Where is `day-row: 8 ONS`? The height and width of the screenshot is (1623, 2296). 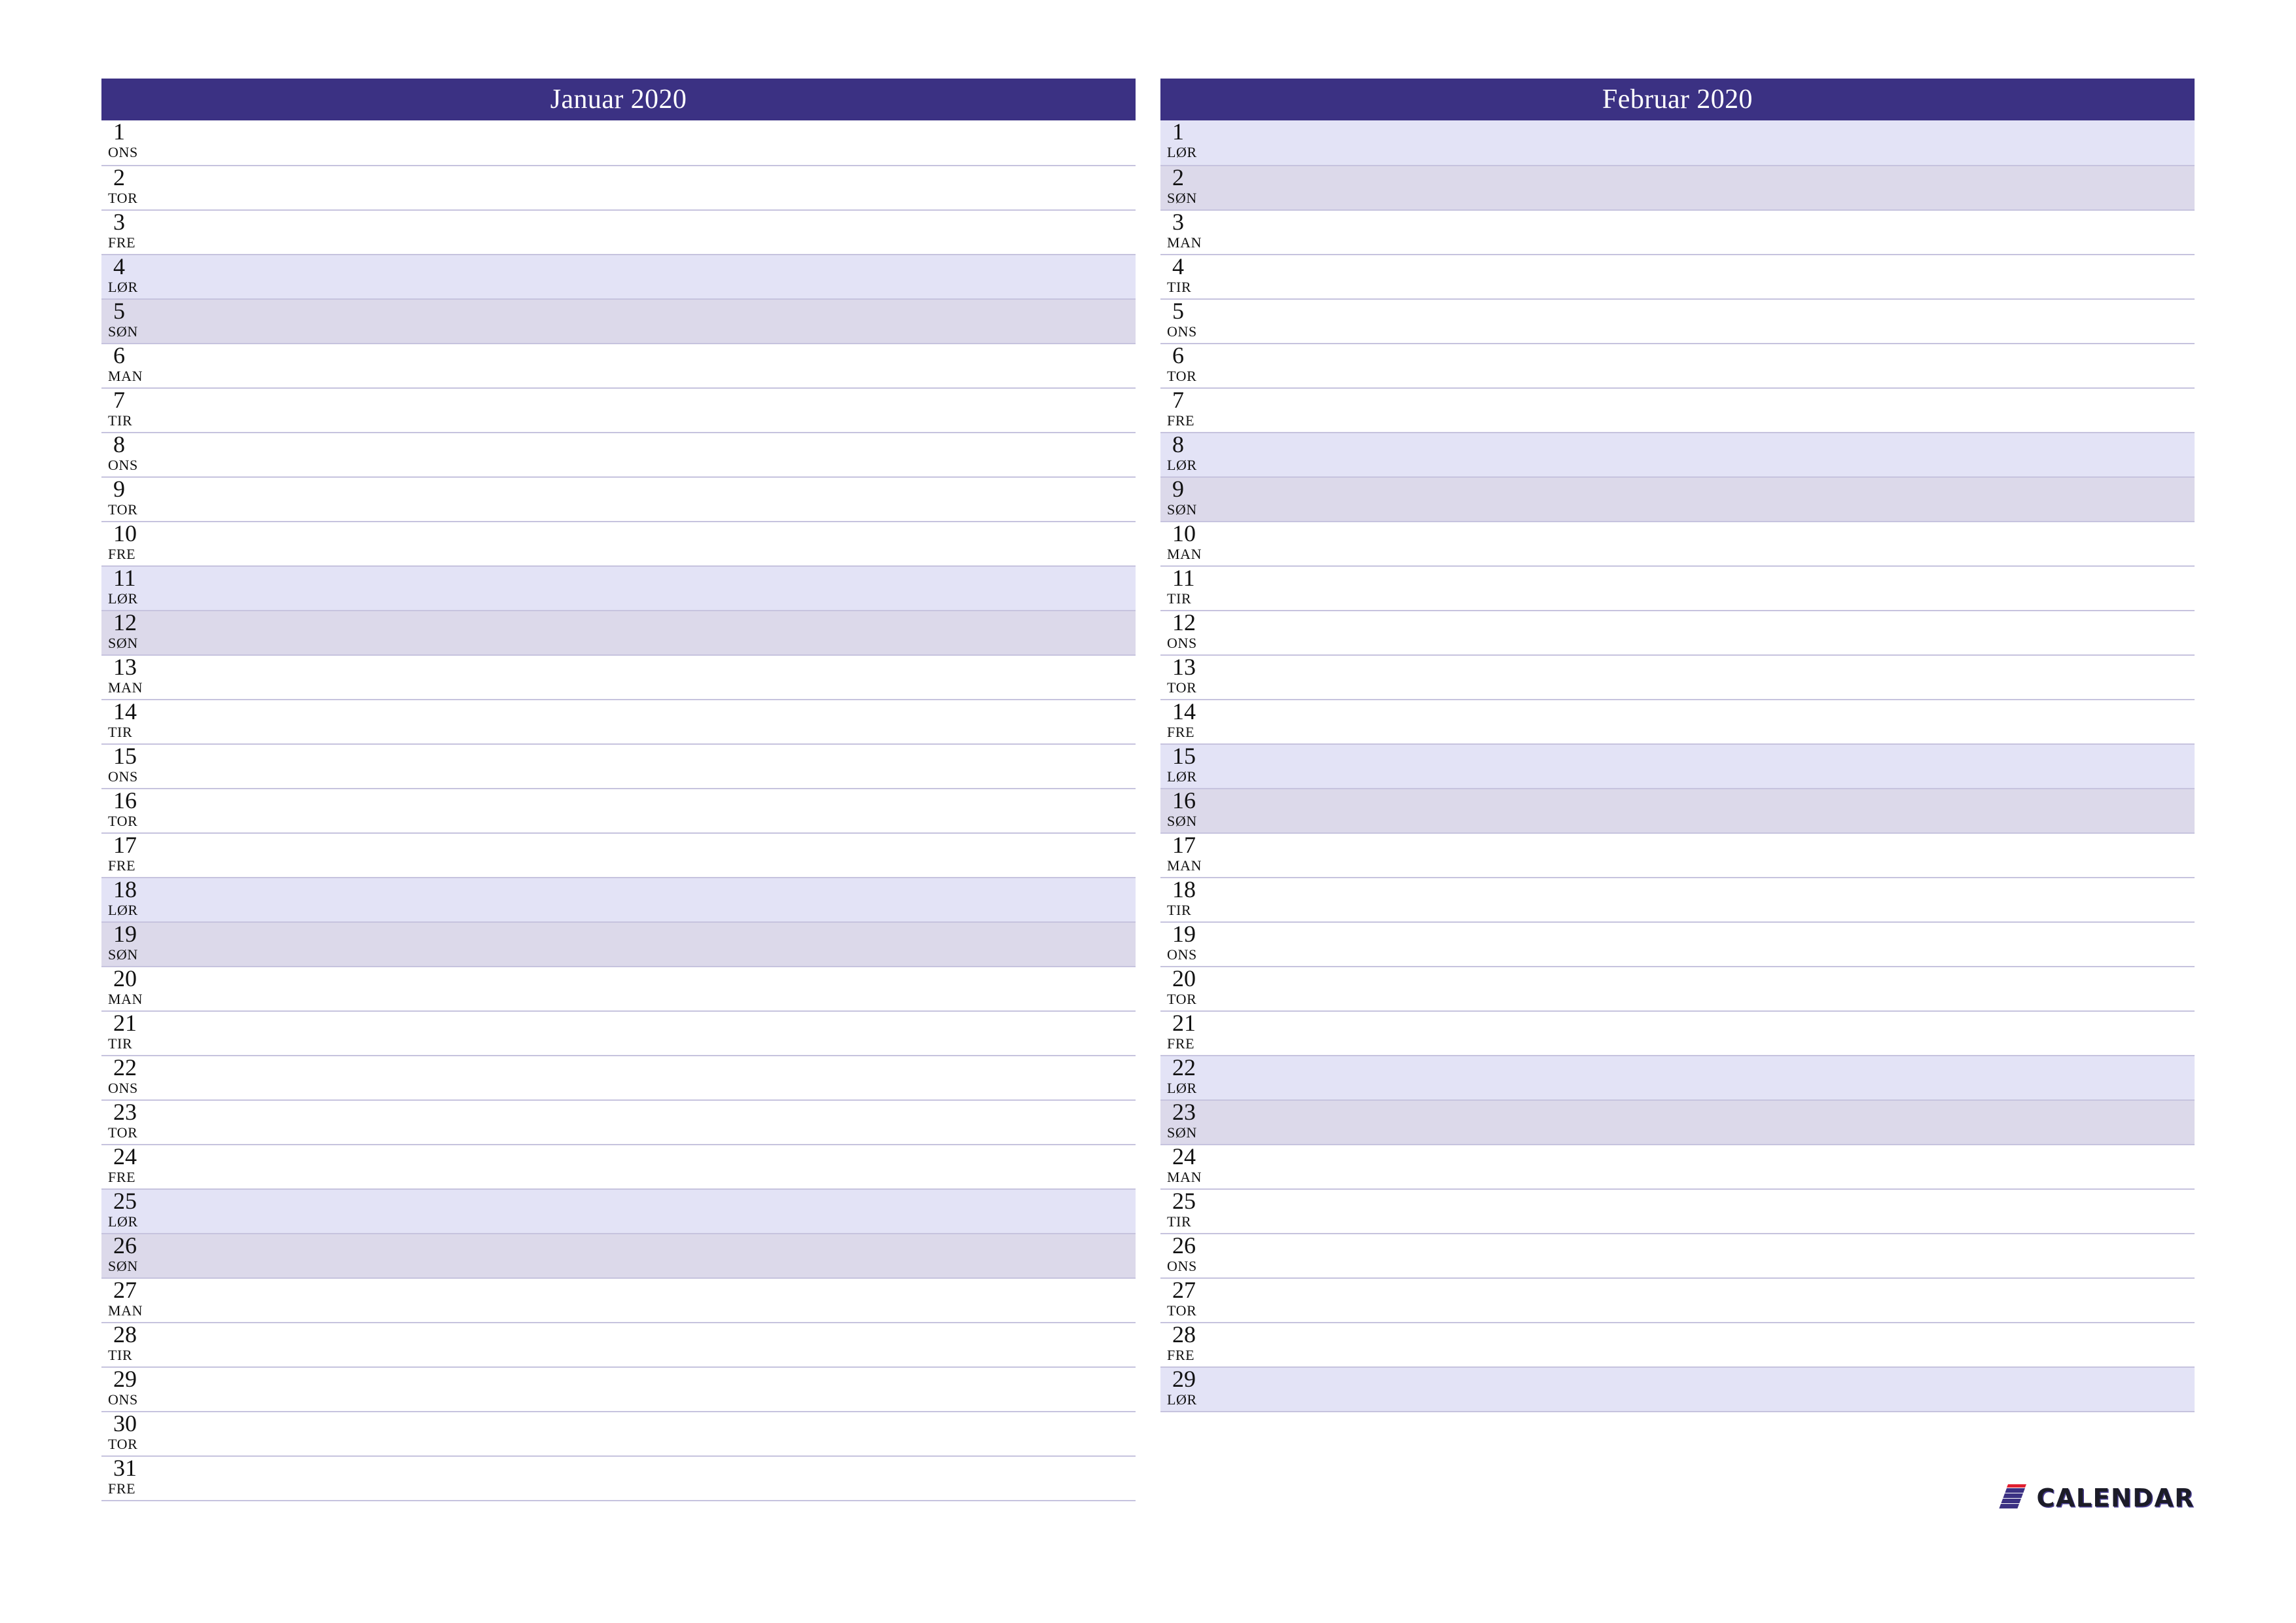
day-row: 8 ONS is located at coordinates (618, 454).